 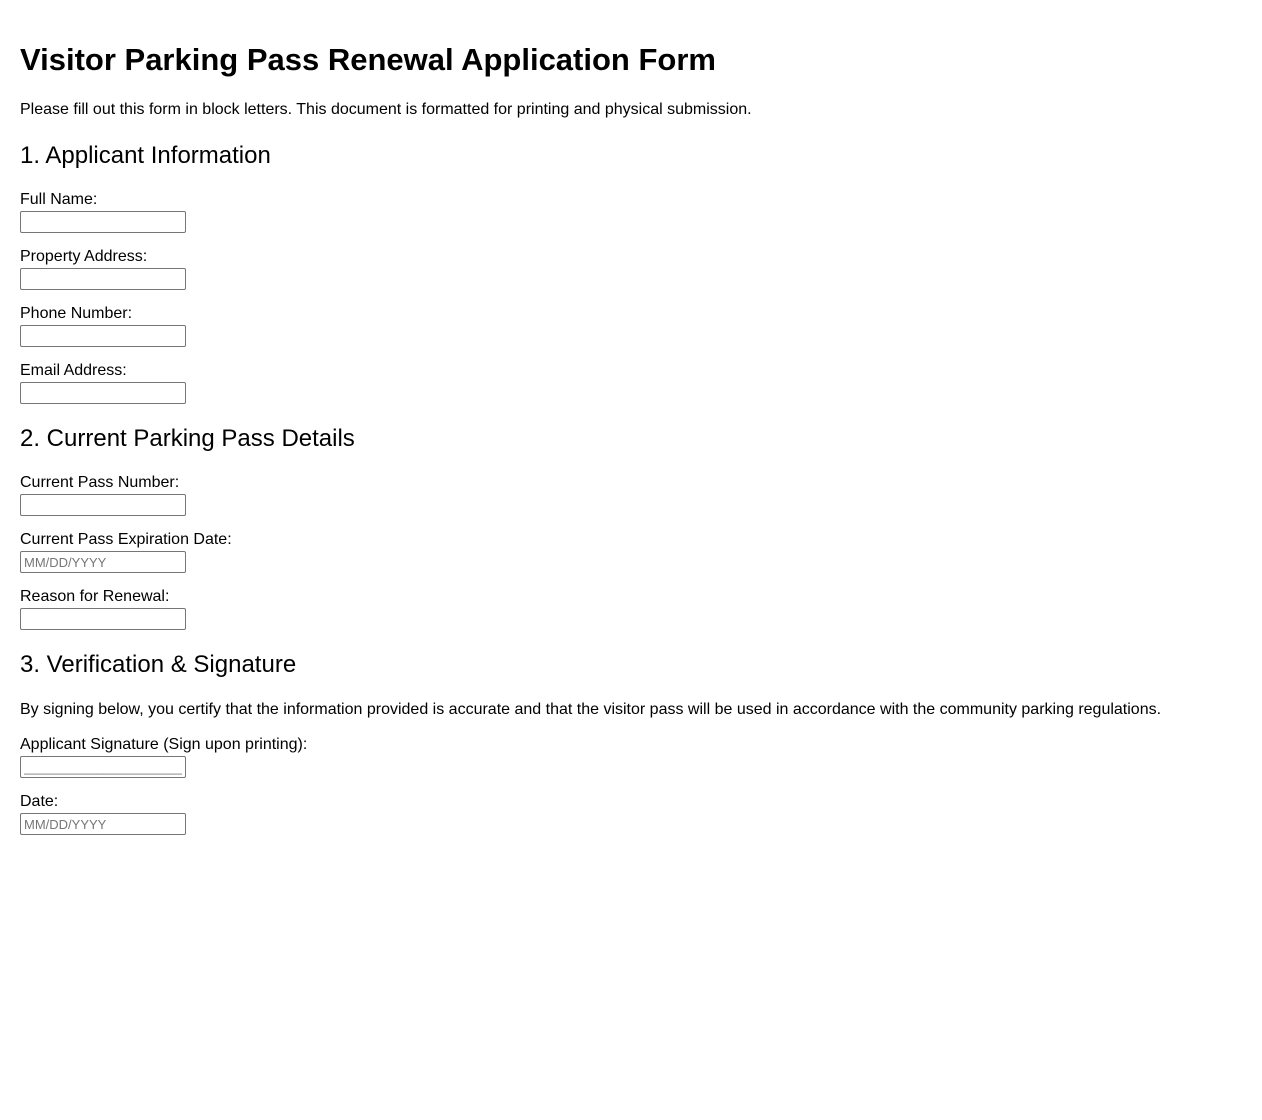 What do you see at coordinates (103, 562) in the screenshot?
I see `expiration-date-input` at bounding box center [103, 562].